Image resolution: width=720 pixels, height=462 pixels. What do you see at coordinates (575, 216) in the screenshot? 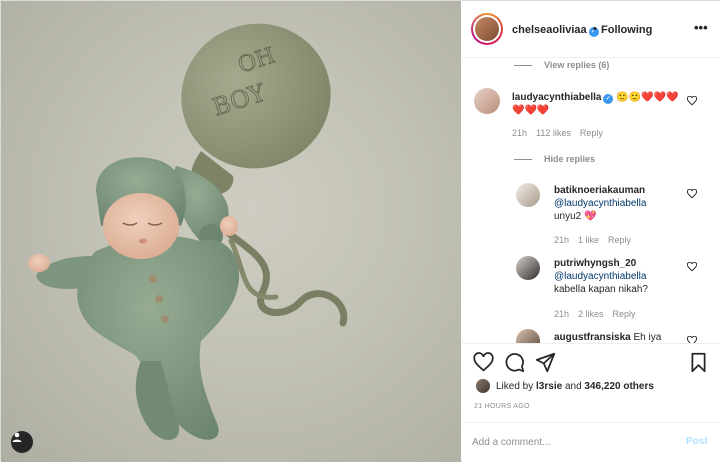
I see `reply-text: unyu2 💖` at bounding box center [575, 216].